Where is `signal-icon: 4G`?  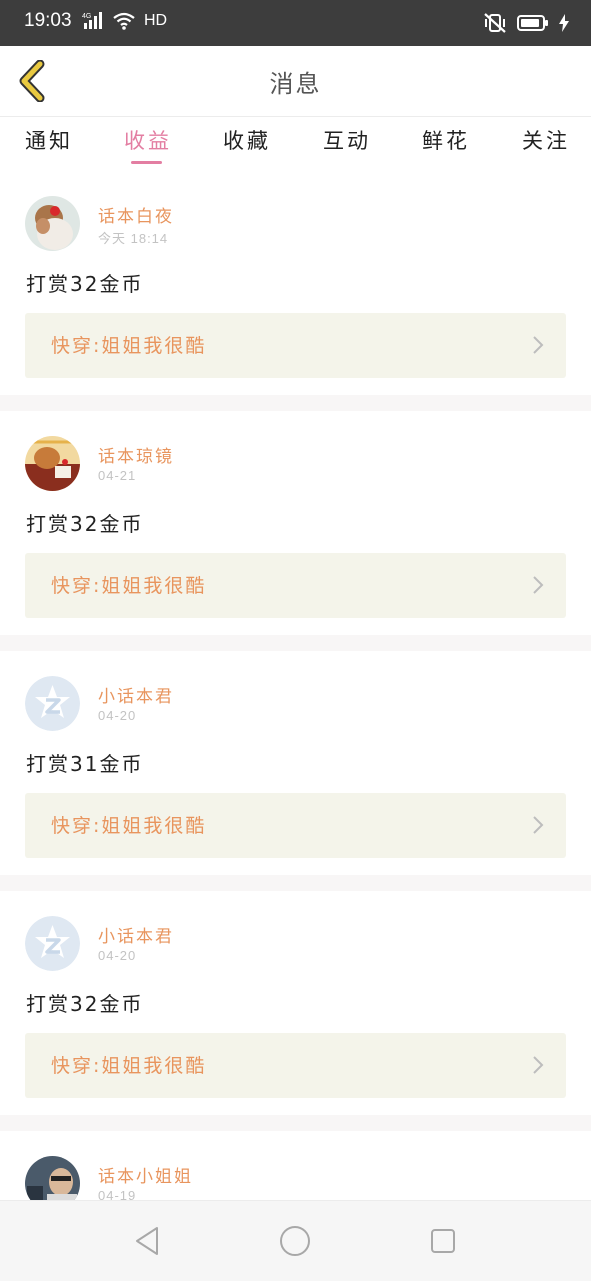 signal-icon: 4G is located at coordinates (92, 20).